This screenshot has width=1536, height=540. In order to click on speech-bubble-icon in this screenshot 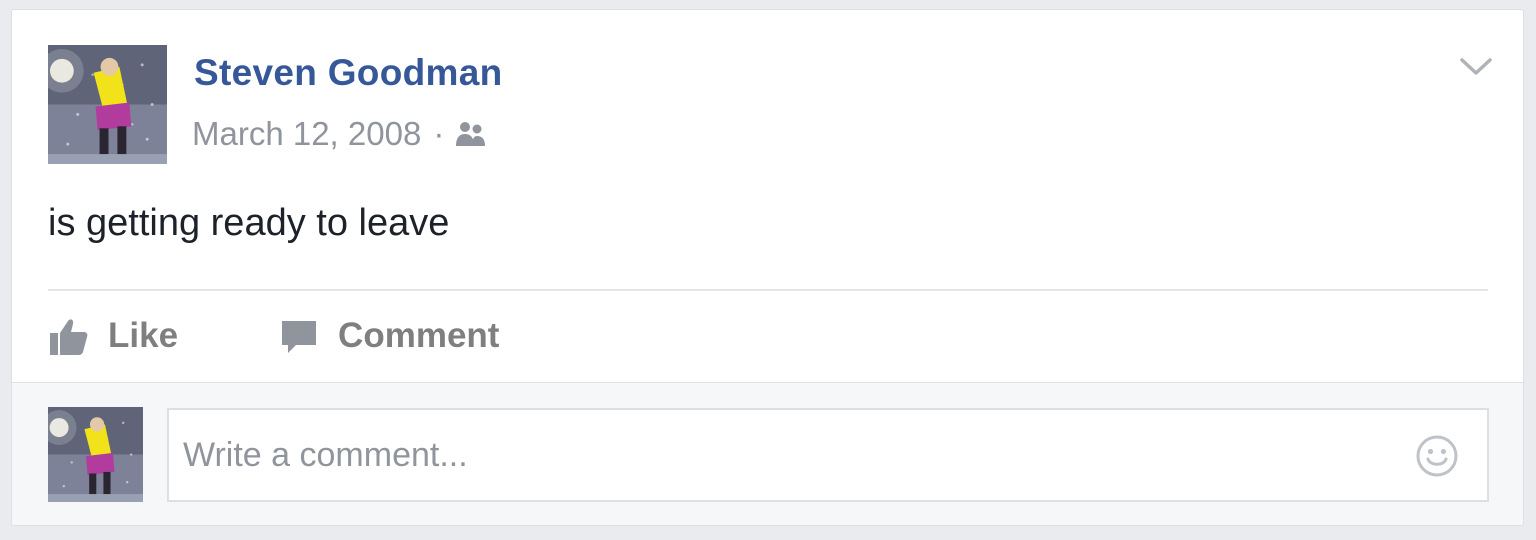, I will do `click(299, 336)`.